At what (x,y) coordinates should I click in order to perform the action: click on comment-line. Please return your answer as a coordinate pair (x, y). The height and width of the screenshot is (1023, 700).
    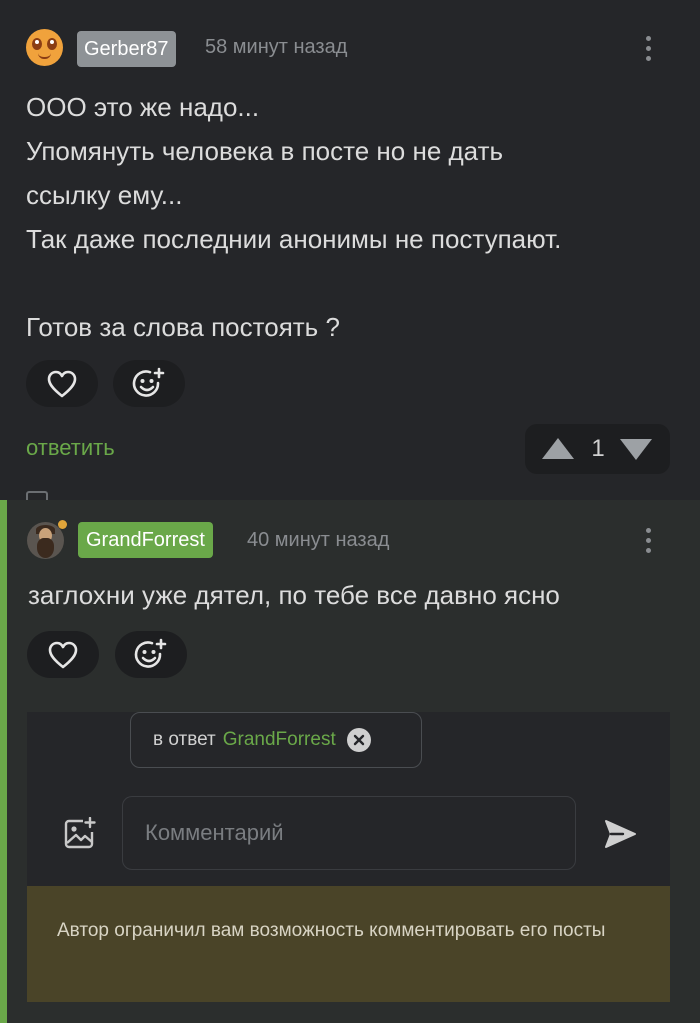
    Looking at the image, I should click on (351, 283).